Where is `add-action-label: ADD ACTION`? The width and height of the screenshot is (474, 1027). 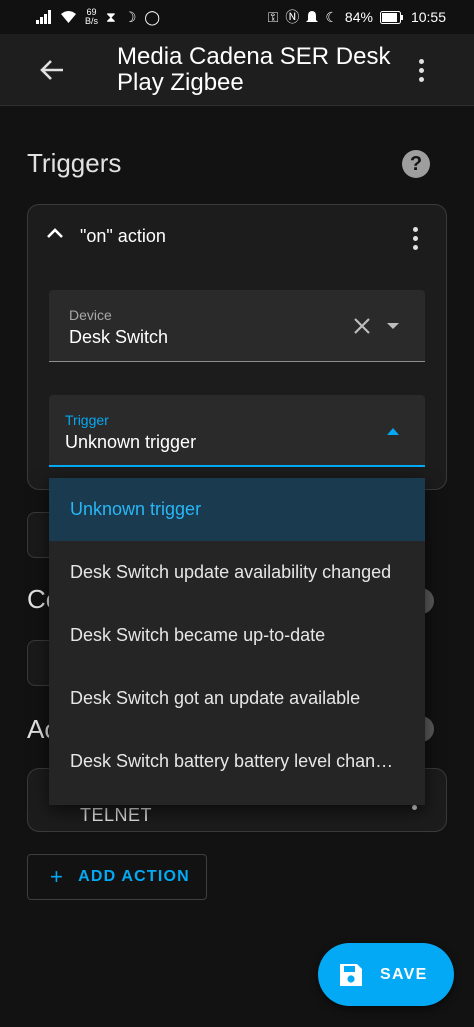 add-action-label: ADD ACTION is located at coordinates (134, 876).